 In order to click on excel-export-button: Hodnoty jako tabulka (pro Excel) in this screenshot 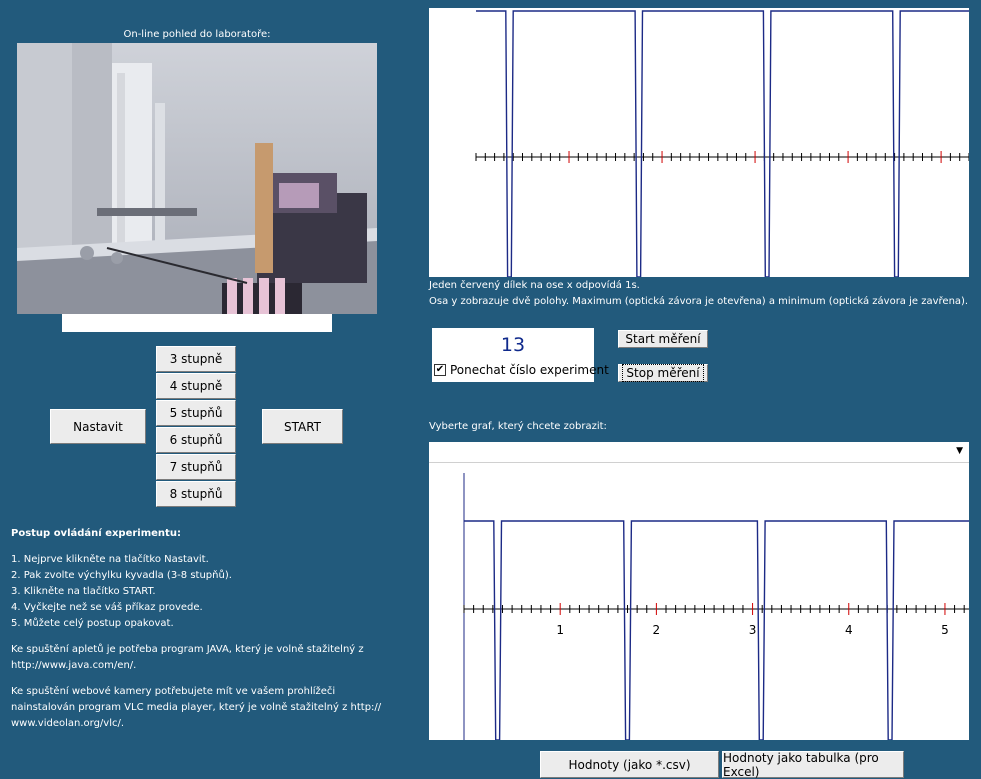, I will do `click(813, 764)`.